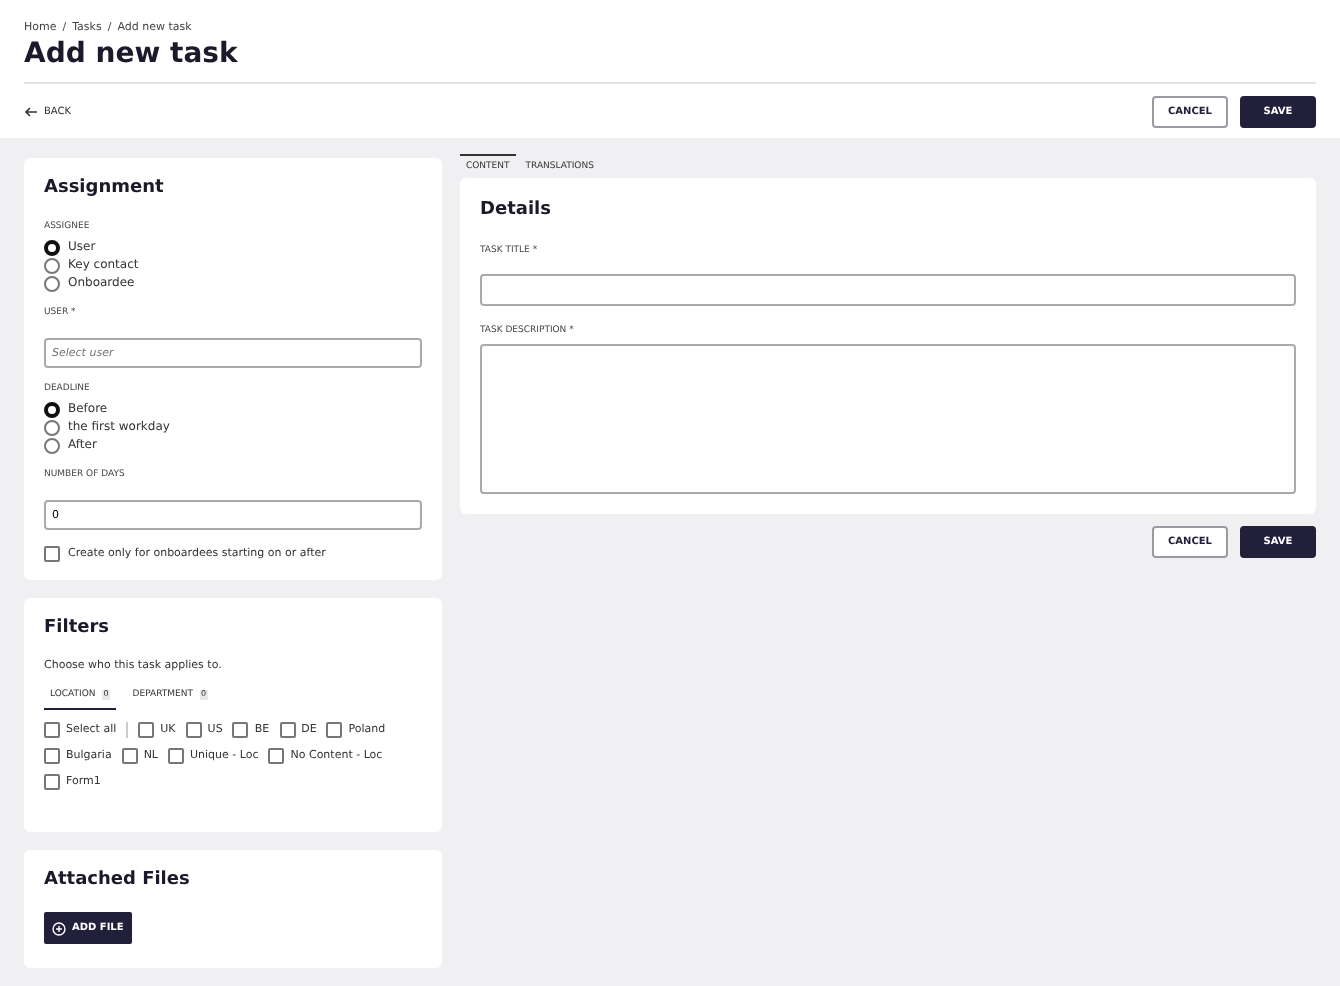  Describe the element at coordinates (888, 418) in the screenshot. I see `task-description-field` at that location.